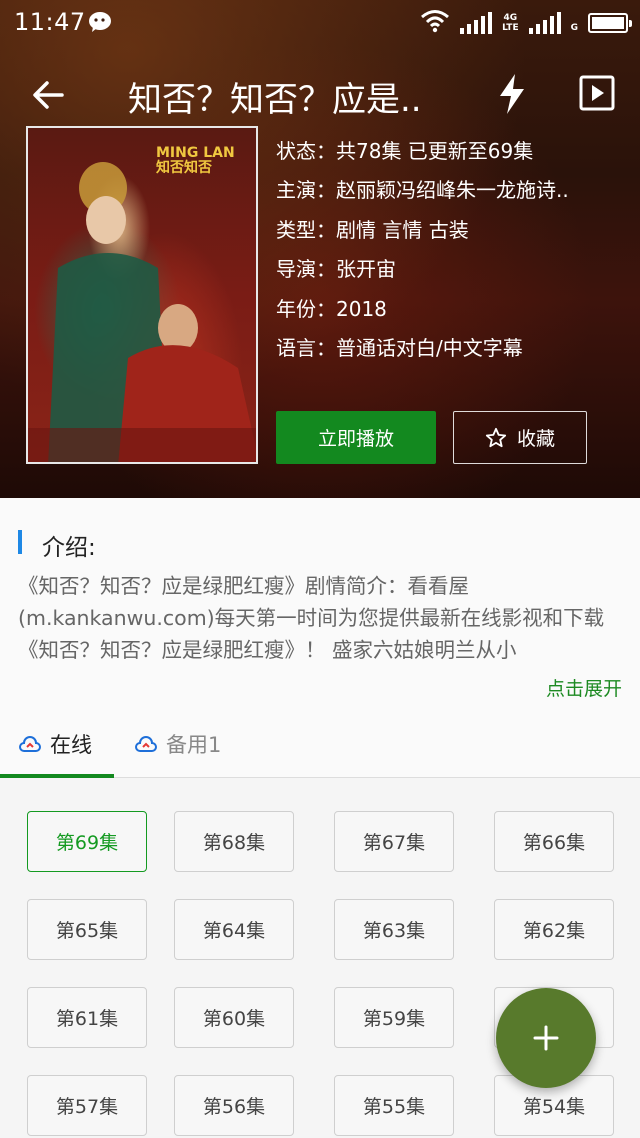  What do you see at coordinates (320, 23) in the screenshot?
I see `status-bar: 11:47 4G LTE G` at bounding box center [320, 23].